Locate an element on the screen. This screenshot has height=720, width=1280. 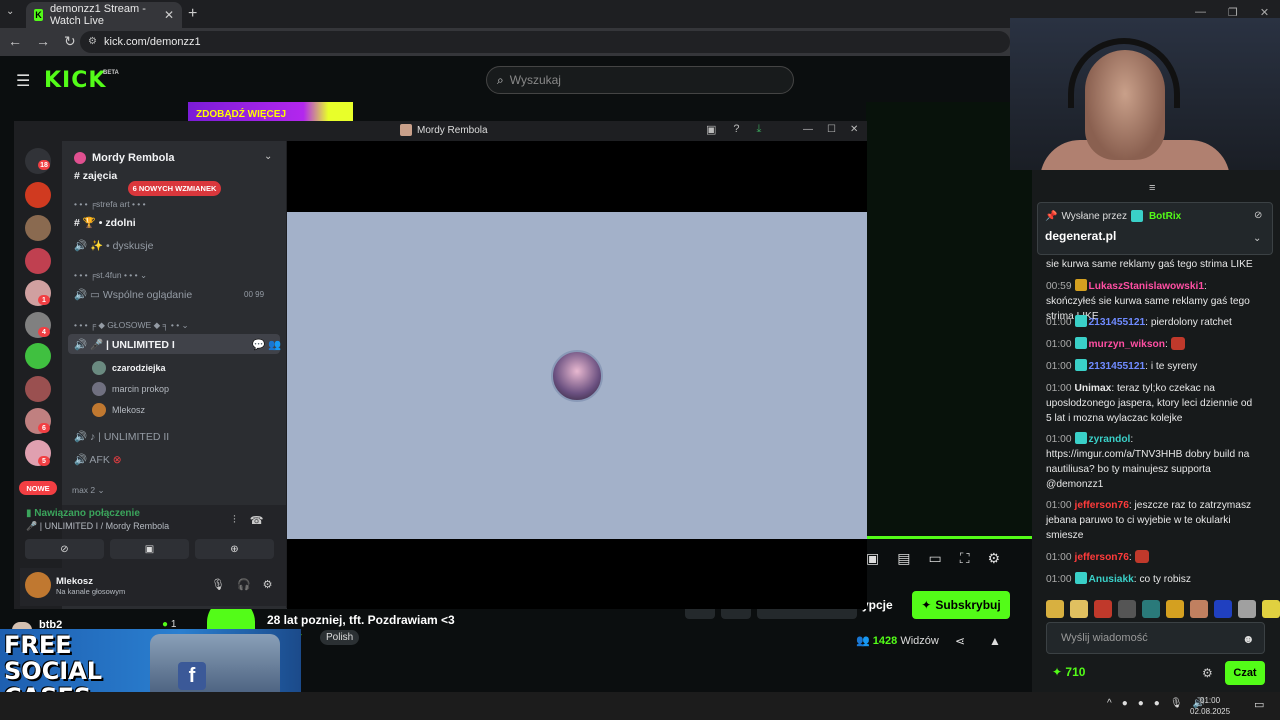
browser-tab: K demonzz1 Stream - Watch Live ✕ is located at coordinates (104, 15).